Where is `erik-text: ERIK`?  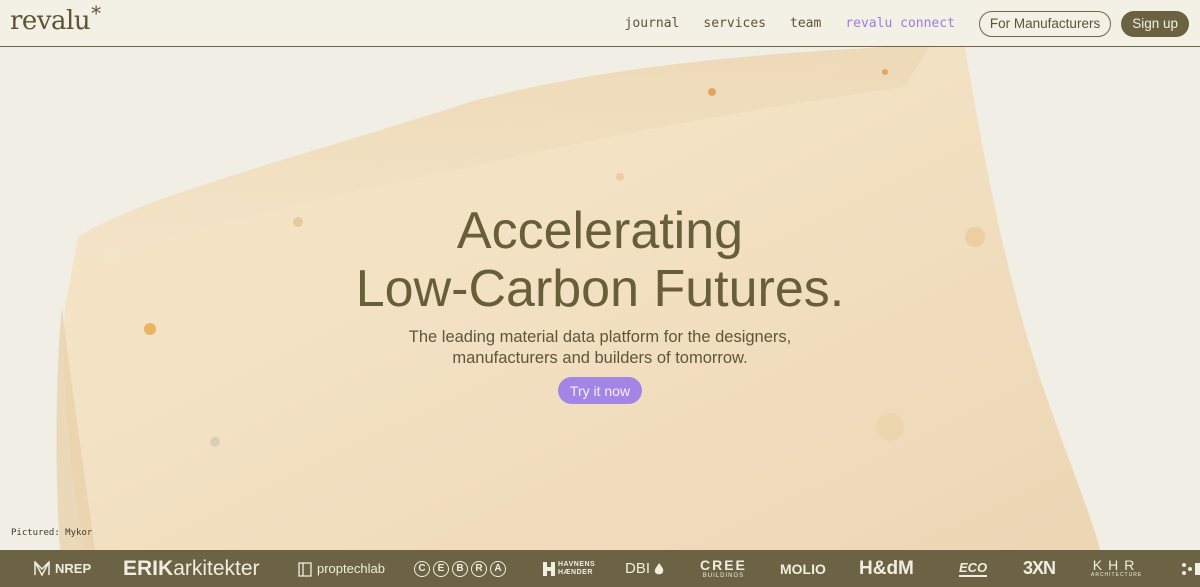
erik-text: ERIK is located at coordinates (148, 568).